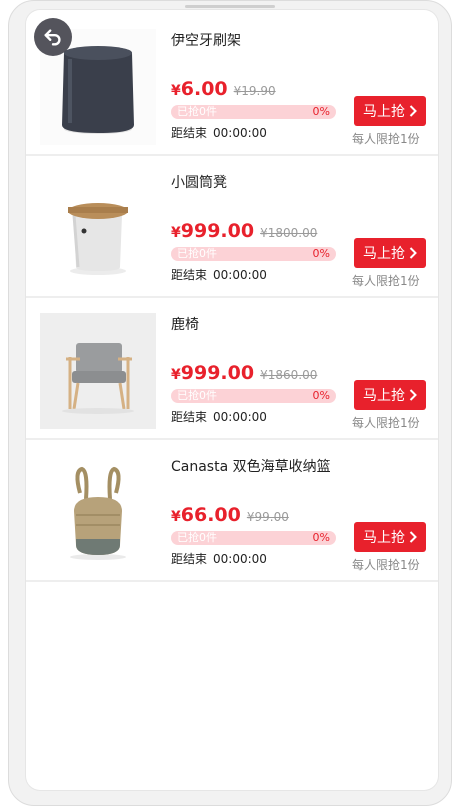 The height and width of the screenshot is (812, 460). I want to click on armchair-image, so click(98, 371).